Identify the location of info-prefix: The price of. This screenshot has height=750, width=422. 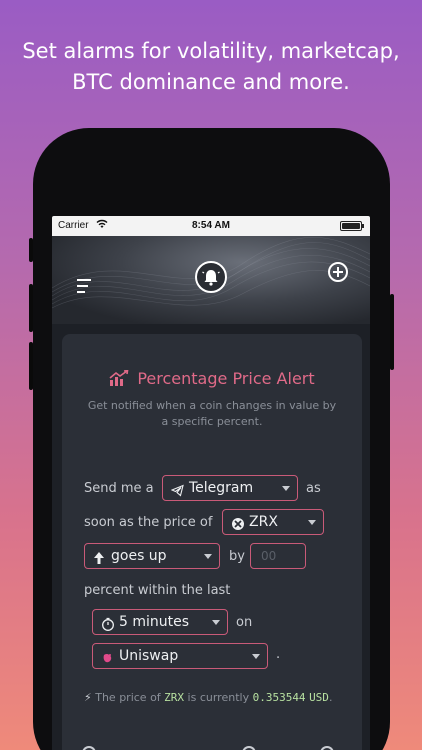
(128, 697).